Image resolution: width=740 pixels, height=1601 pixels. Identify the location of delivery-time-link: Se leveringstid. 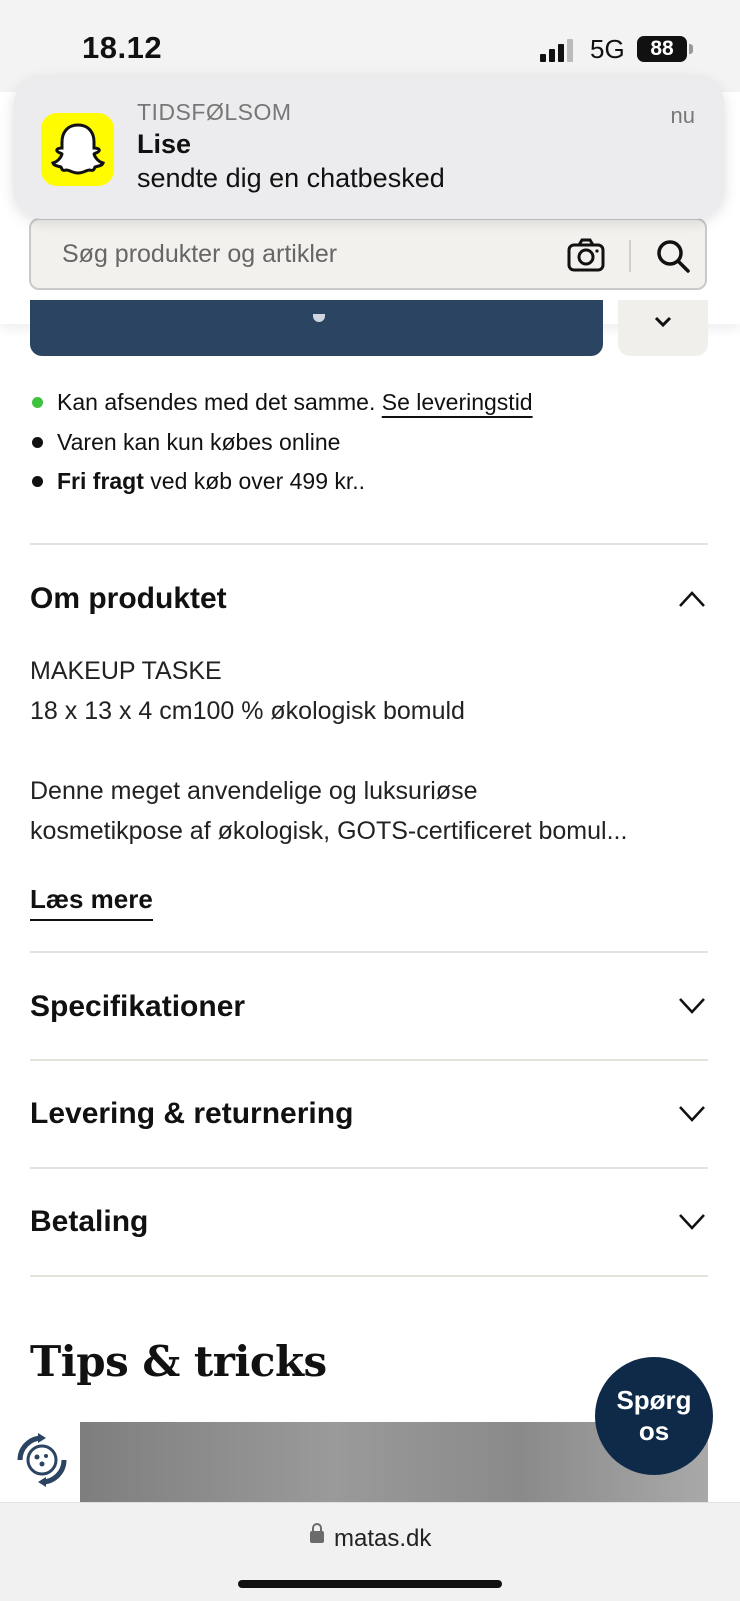
(457, 402).